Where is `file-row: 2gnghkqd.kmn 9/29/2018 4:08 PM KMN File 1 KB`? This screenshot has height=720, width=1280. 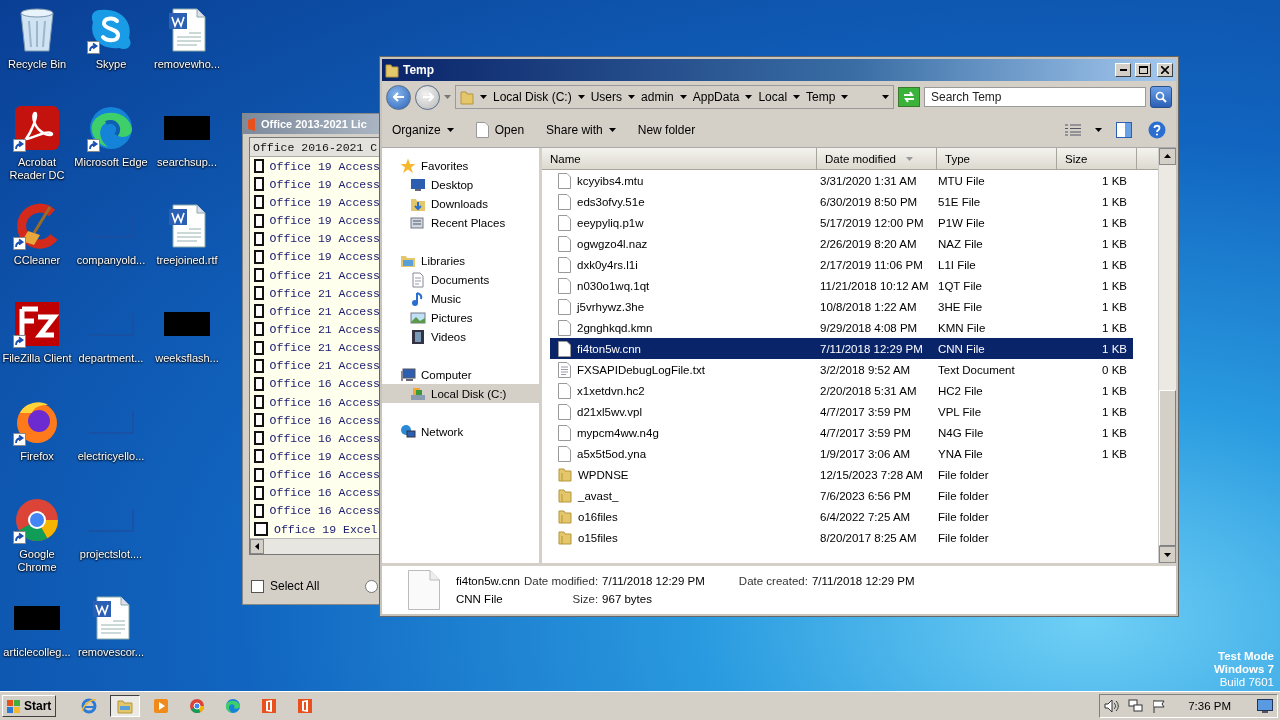 file-row: 2gnghkqd.kmn 9/29/2018 4:08 PM KMN File 1 KB is located at coordinates (841, 327).